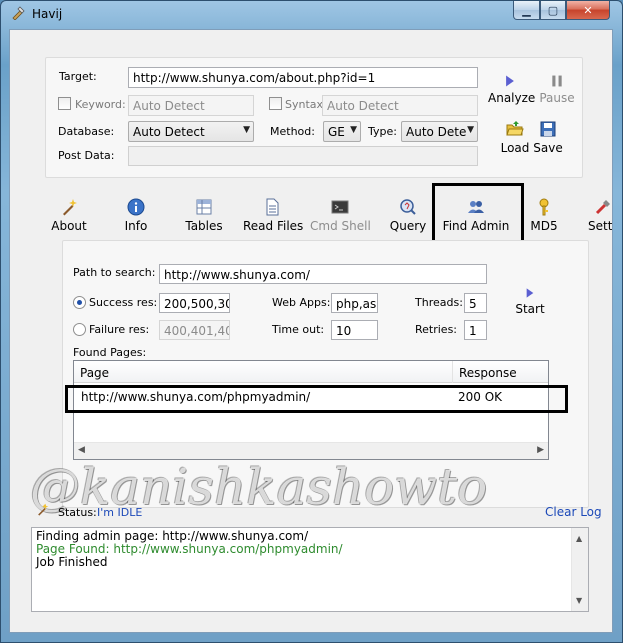  What do you see at coordinates (579, 569) in the screenshot?
I see `vertical-scrollbar: ▲ ▼` at bounding box center [579, 569].